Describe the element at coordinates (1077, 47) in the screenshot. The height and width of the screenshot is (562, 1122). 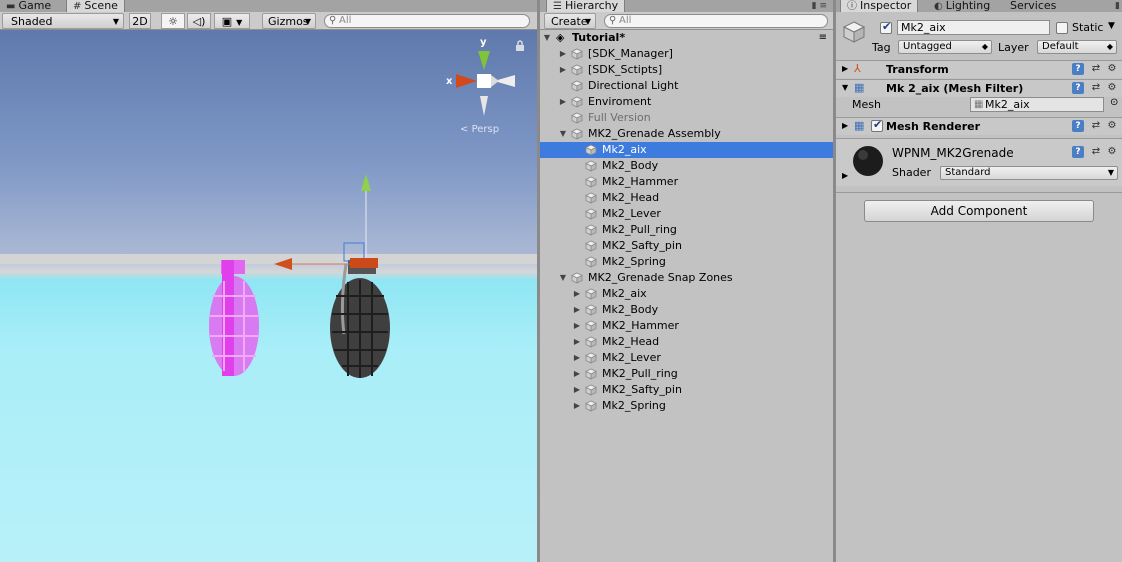
I see `layer-dropdown: Default ◆` at that location.